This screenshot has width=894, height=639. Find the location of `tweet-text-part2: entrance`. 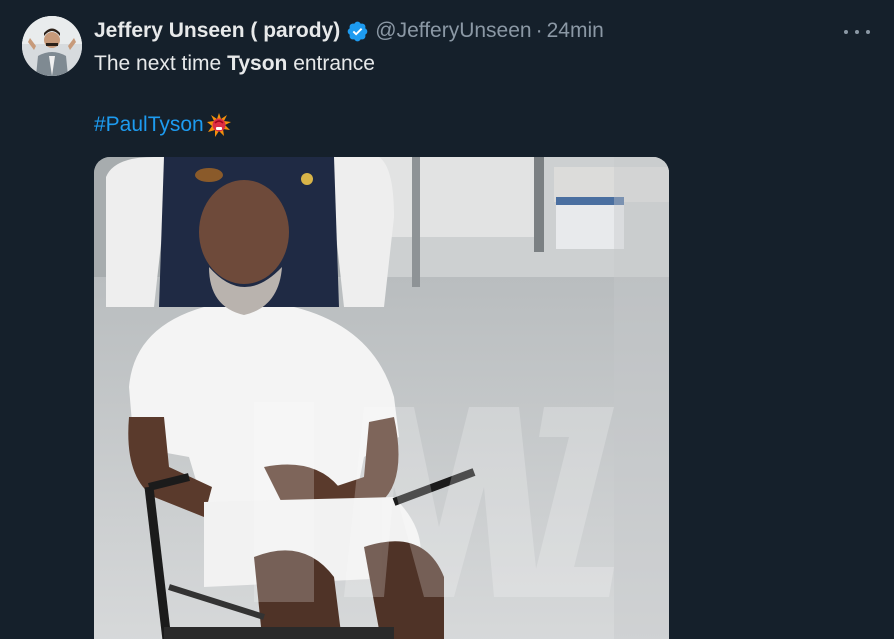

tweet-text-part2: entrance is located at coordinates (331, 63).